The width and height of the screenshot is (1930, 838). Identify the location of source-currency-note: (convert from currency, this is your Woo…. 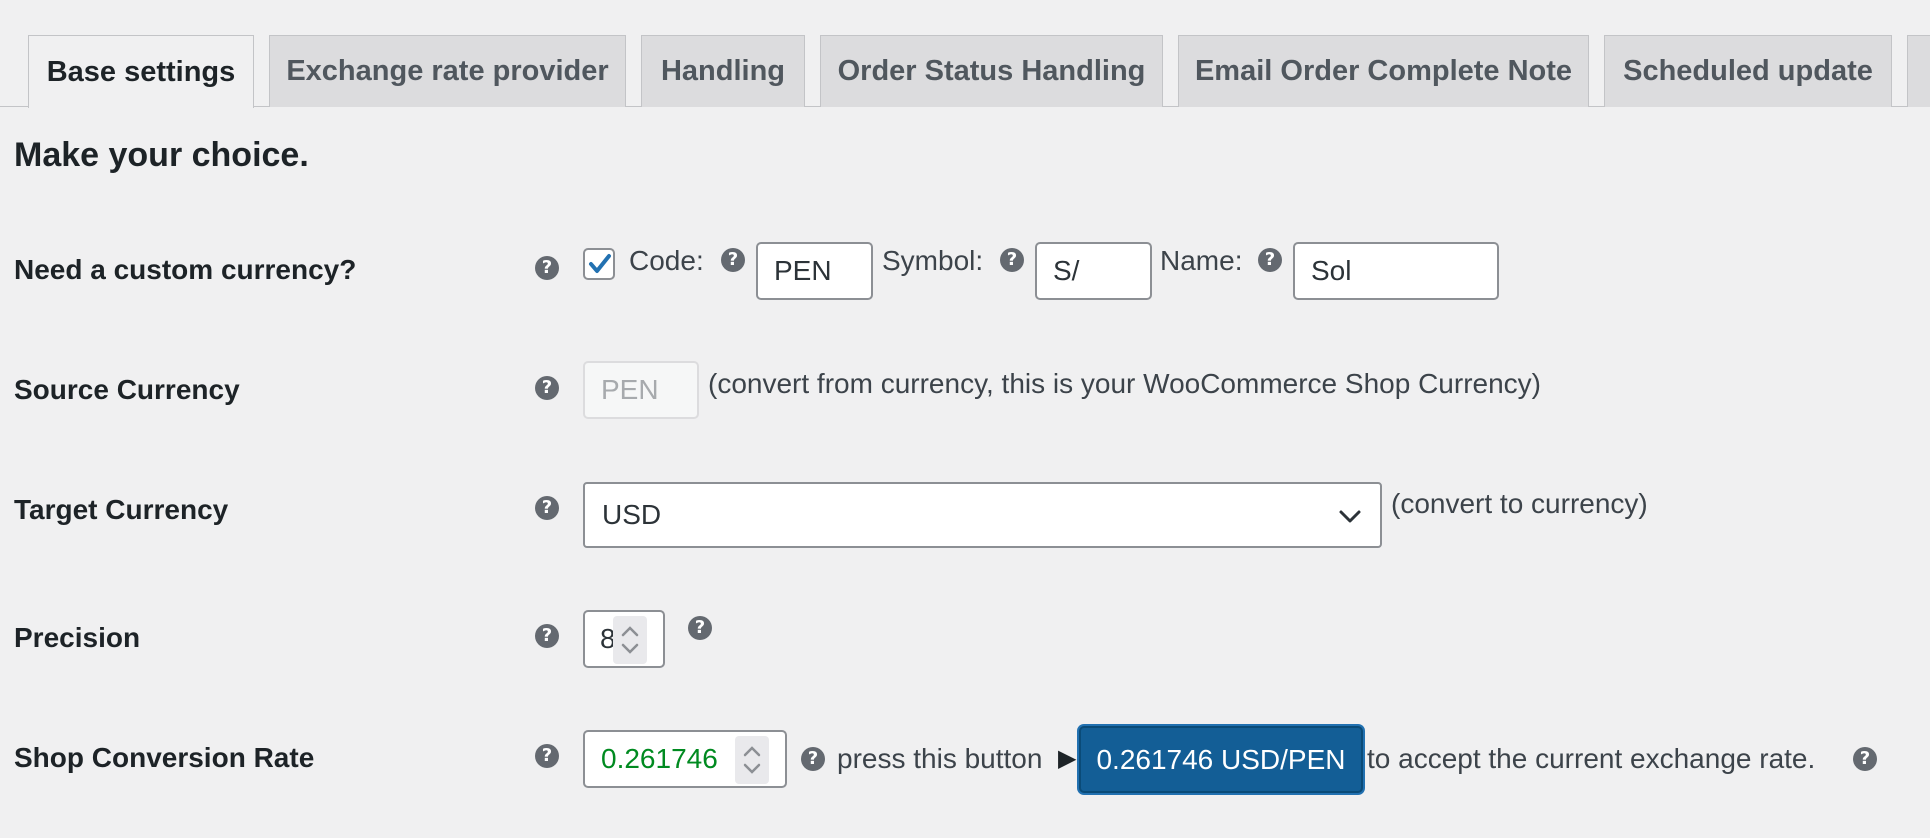
(1124, 383).